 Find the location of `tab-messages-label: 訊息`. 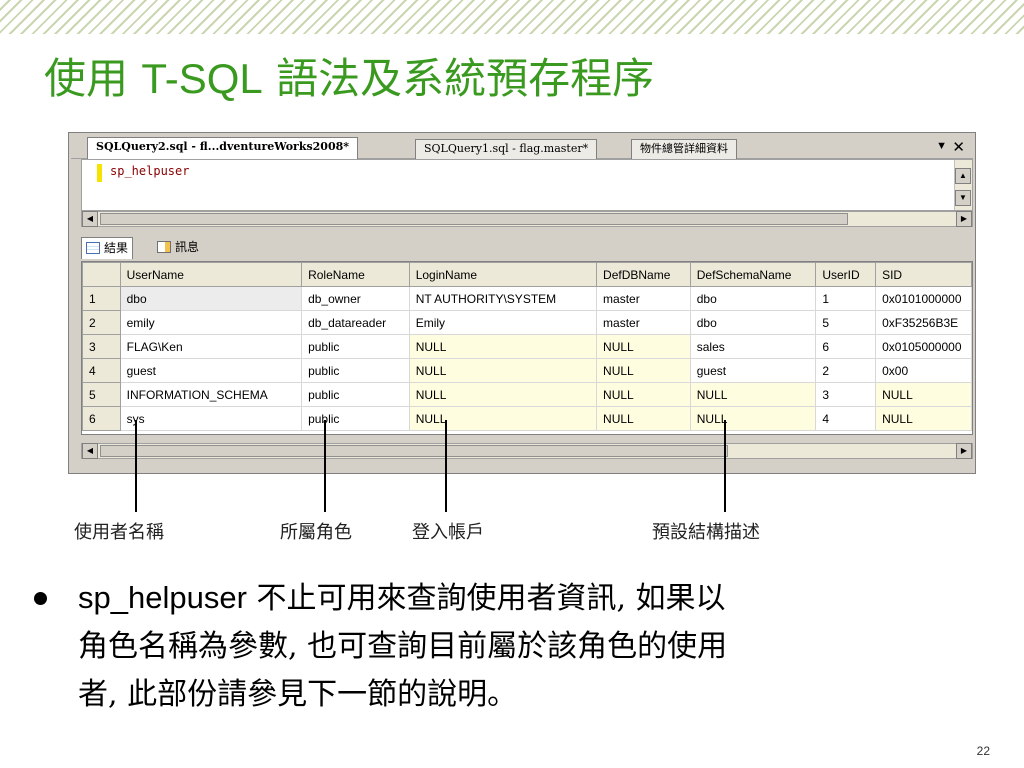

tab-messages-label: 訊息 is located at coordinates (187, 247).